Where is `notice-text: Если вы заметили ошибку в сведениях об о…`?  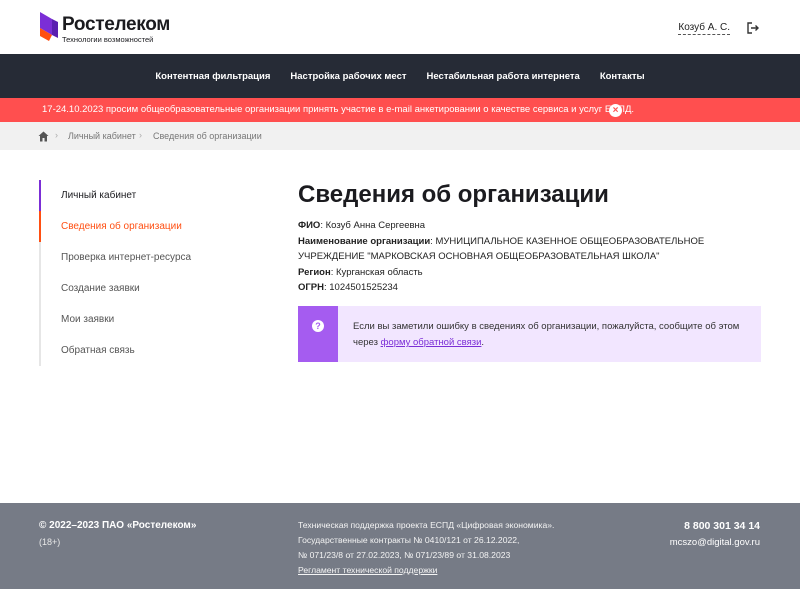 notice-text: Если вы заметили ошибку в сведениях об о… is located at coordinates (553, 335).